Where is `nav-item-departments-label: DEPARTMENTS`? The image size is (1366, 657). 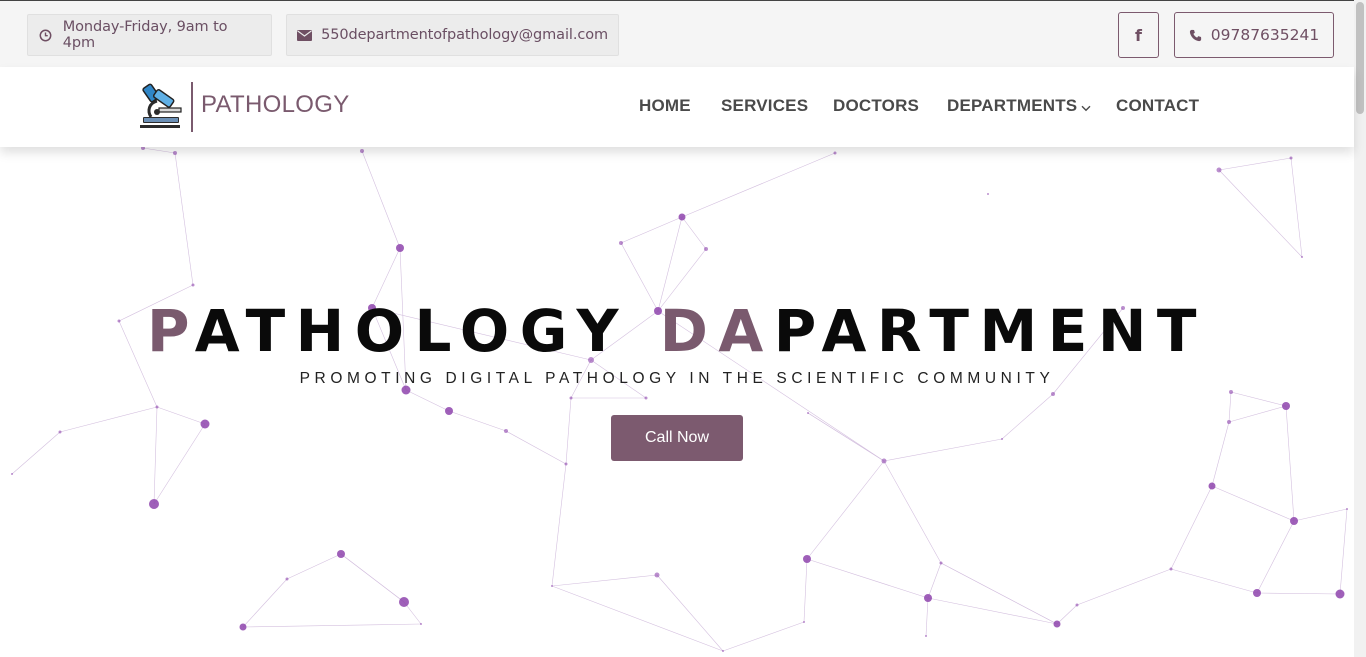
nav-item-departments-label: DEPARTMENTS is located at coordinates (1012, 105).